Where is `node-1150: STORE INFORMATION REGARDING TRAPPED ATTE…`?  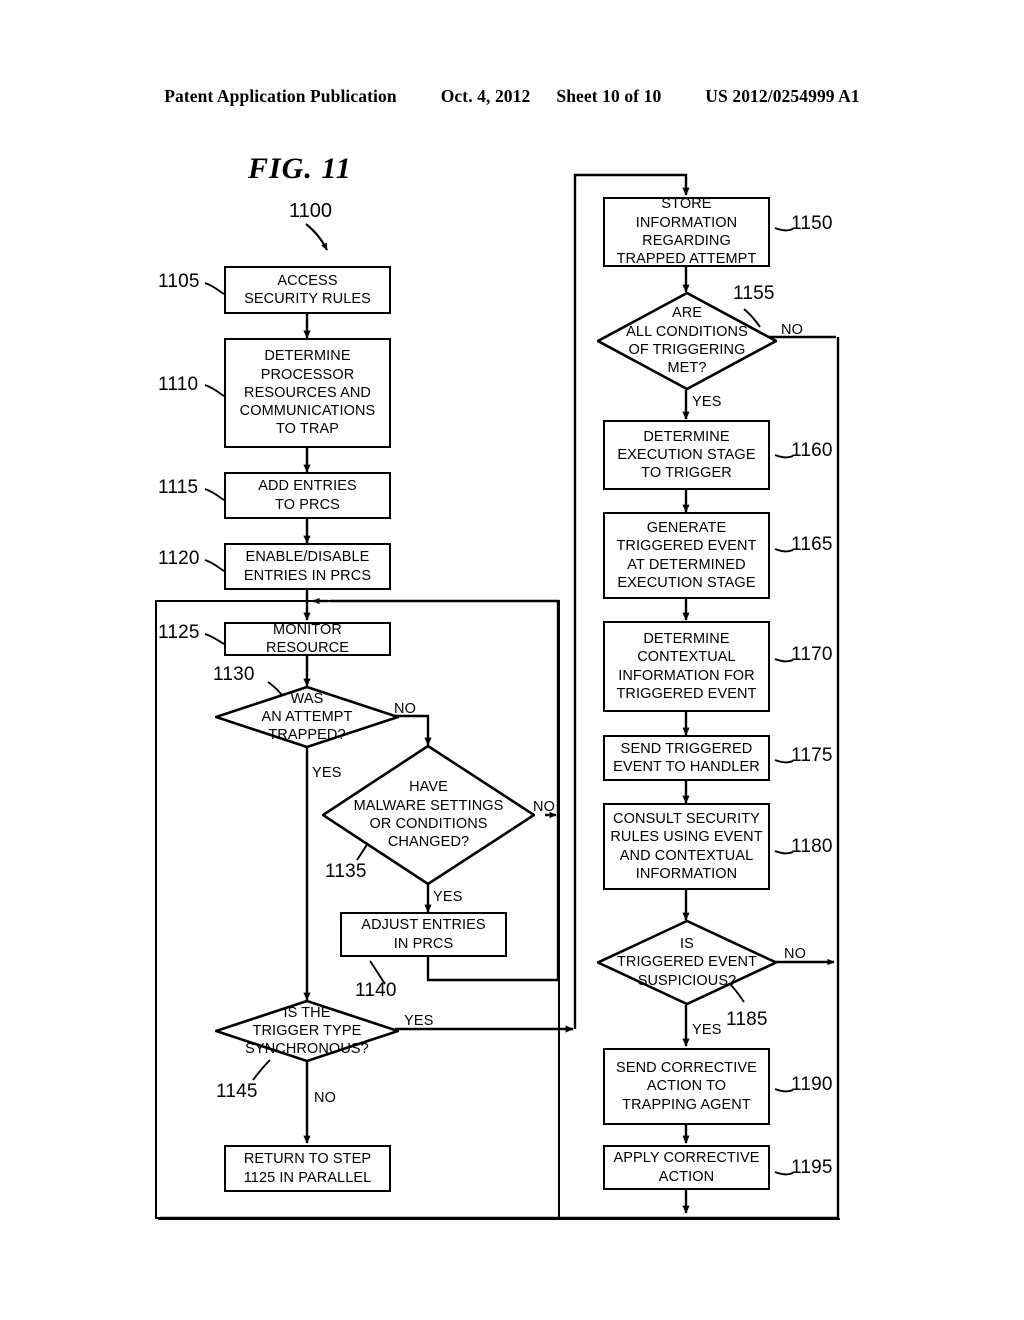 node-1150: STORE INFORMATION REGARDING TRAPPED ATTE… is located at coordinates (686, 232).